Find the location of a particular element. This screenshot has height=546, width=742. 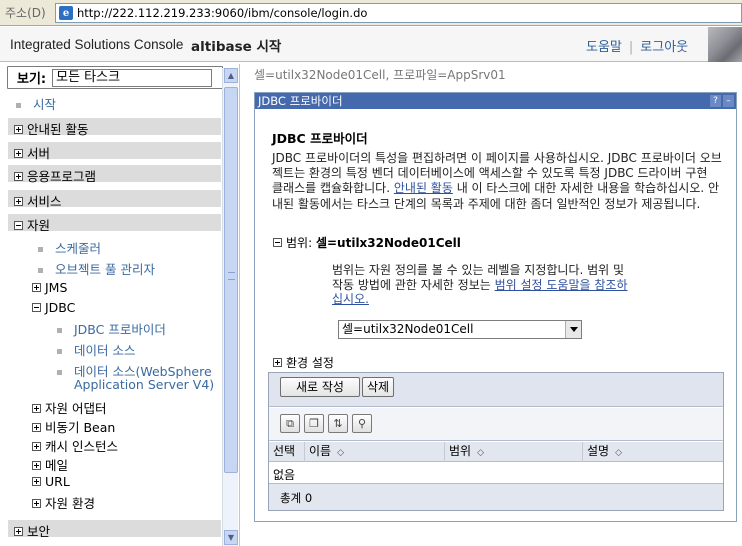

ibm-header-graphic is located at coordinates (725, 44).